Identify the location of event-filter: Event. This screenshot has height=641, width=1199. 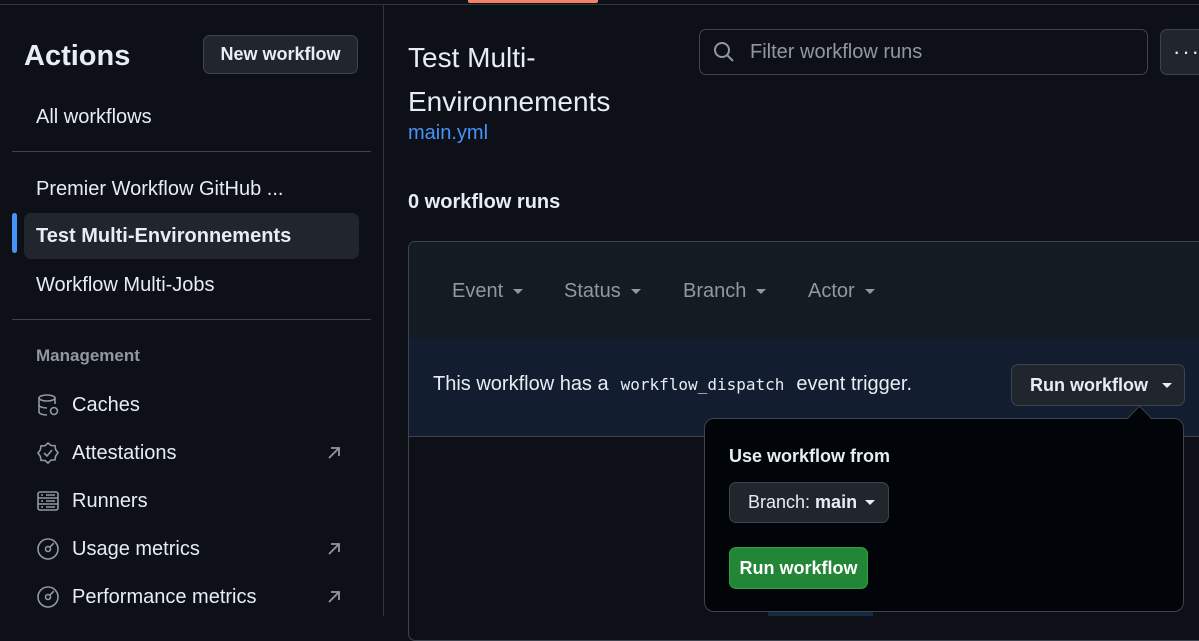
(488, 291).